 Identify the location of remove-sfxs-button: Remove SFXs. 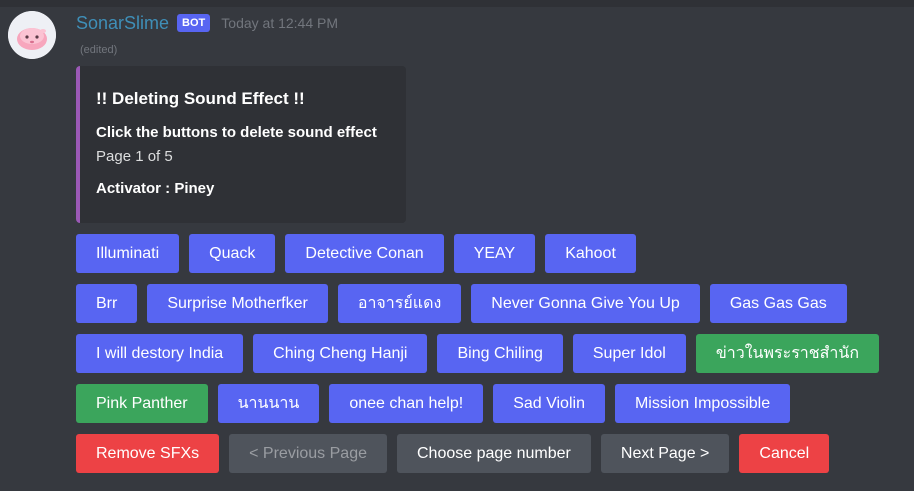
(148, 453).